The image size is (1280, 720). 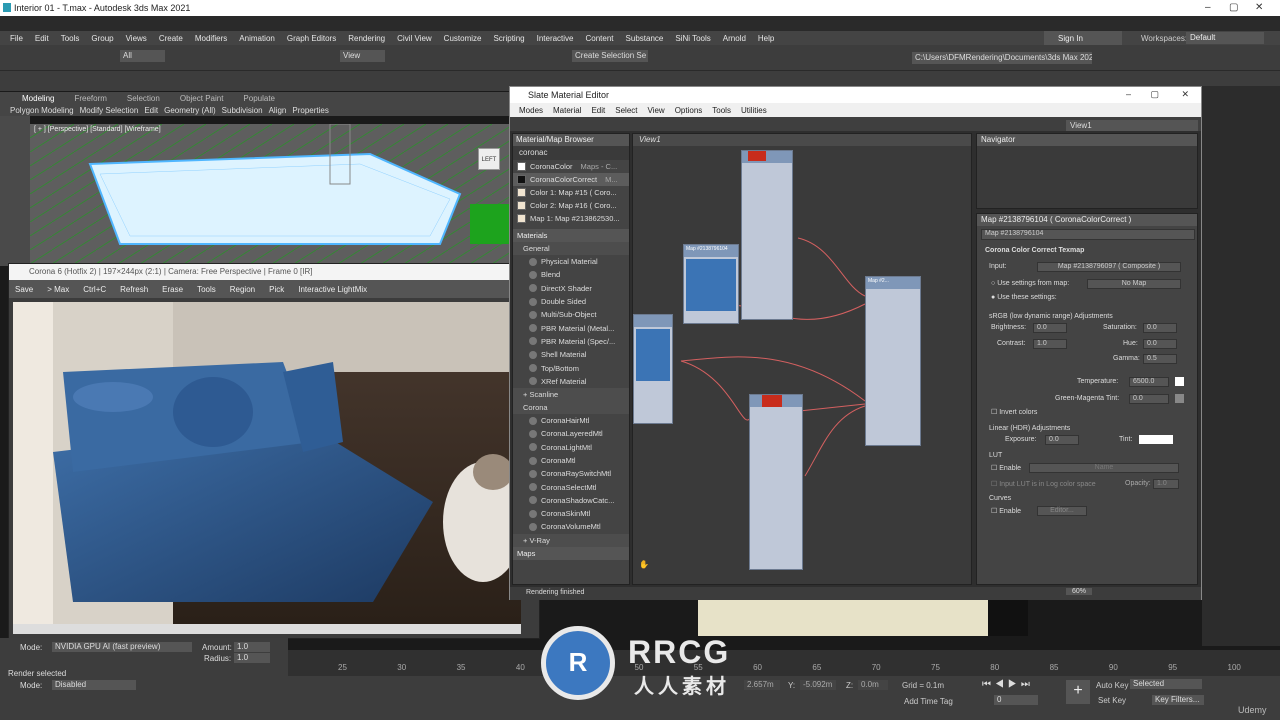 I want to click on vfb-btn-erase: Erase, so click(x=172, y=289).